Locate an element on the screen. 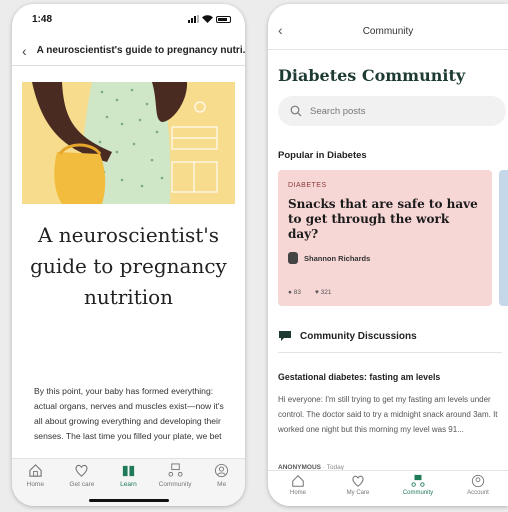 The image size is (508, 512). next-post-card is located at coordinates (503, 238).